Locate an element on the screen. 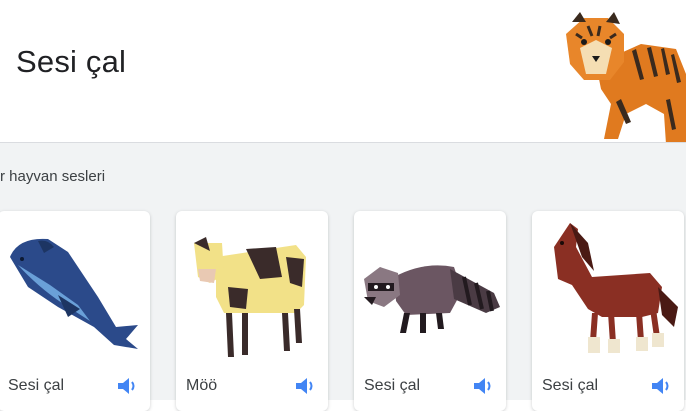  animal-card-raccoon: Sesi çal is located at coordinates (430, 311).